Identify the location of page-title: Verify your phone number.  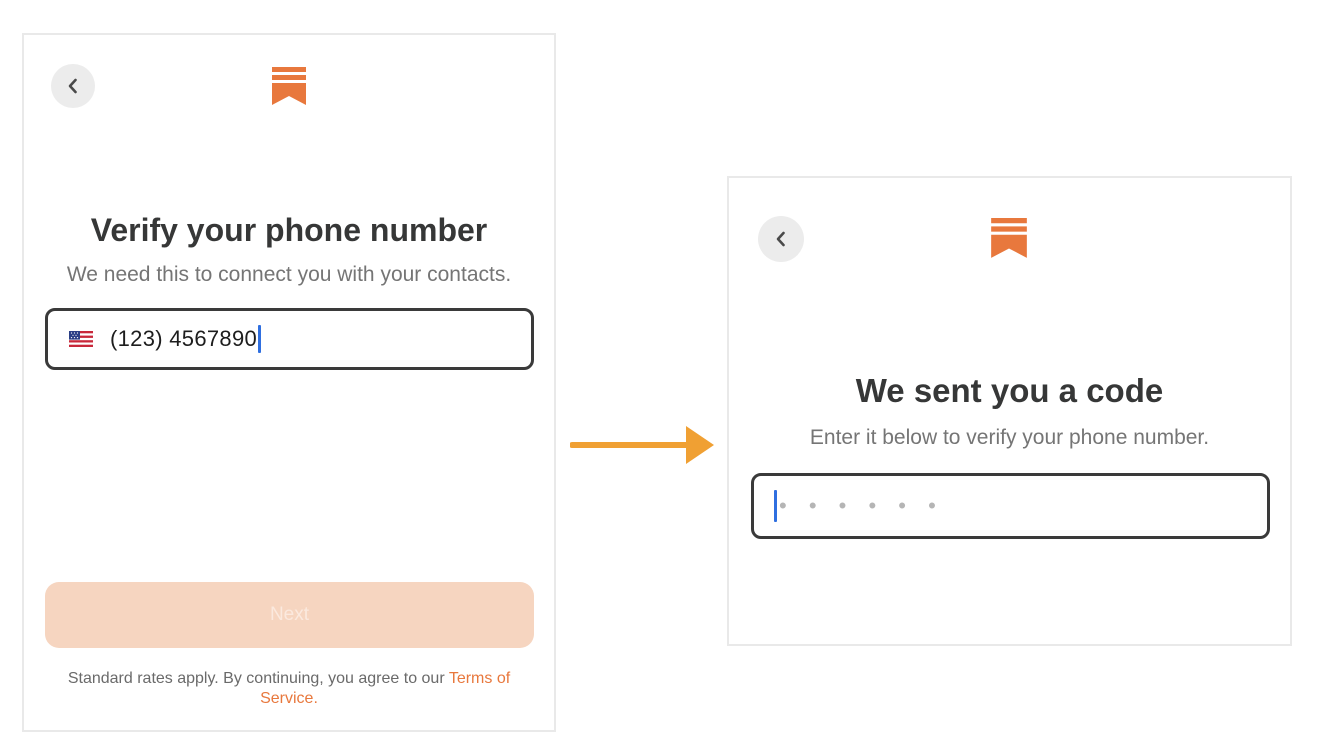
(289, 230).